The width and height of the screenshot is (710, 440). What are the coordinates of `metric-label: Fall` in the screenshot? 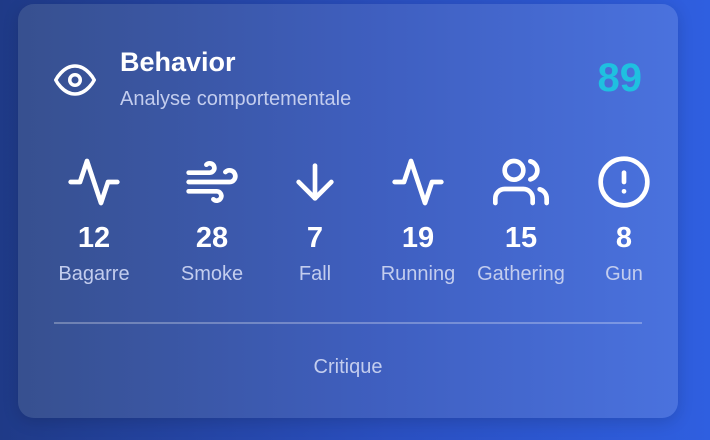 It's located at (315, 274).